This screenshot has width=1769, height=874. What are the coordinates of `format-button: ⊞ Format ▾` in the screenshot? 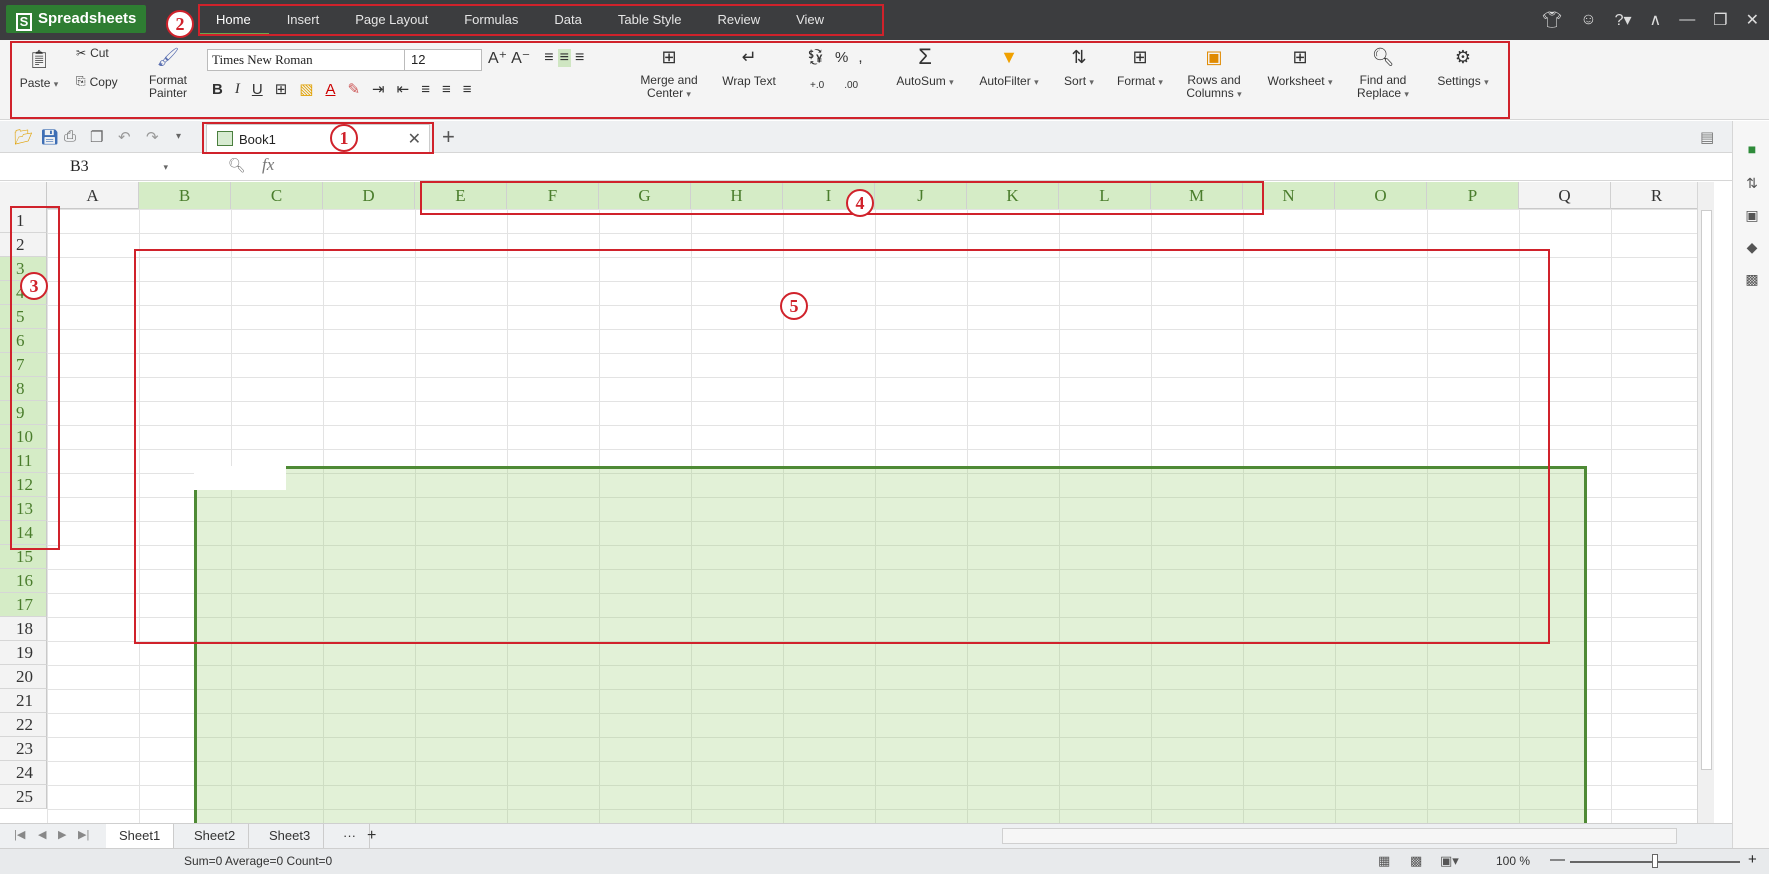 It's located at (1140, 66).